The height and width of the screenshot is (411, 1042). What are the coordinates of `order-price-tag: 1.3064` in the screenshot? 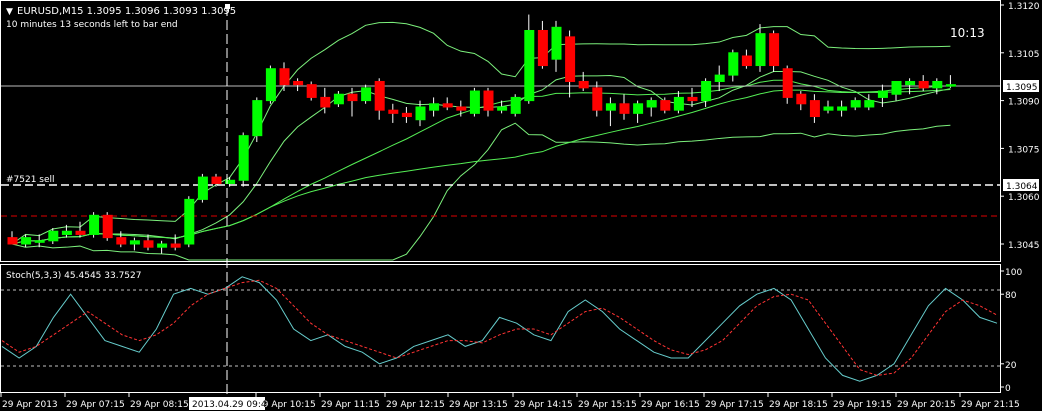 It's located at (1021, 185).